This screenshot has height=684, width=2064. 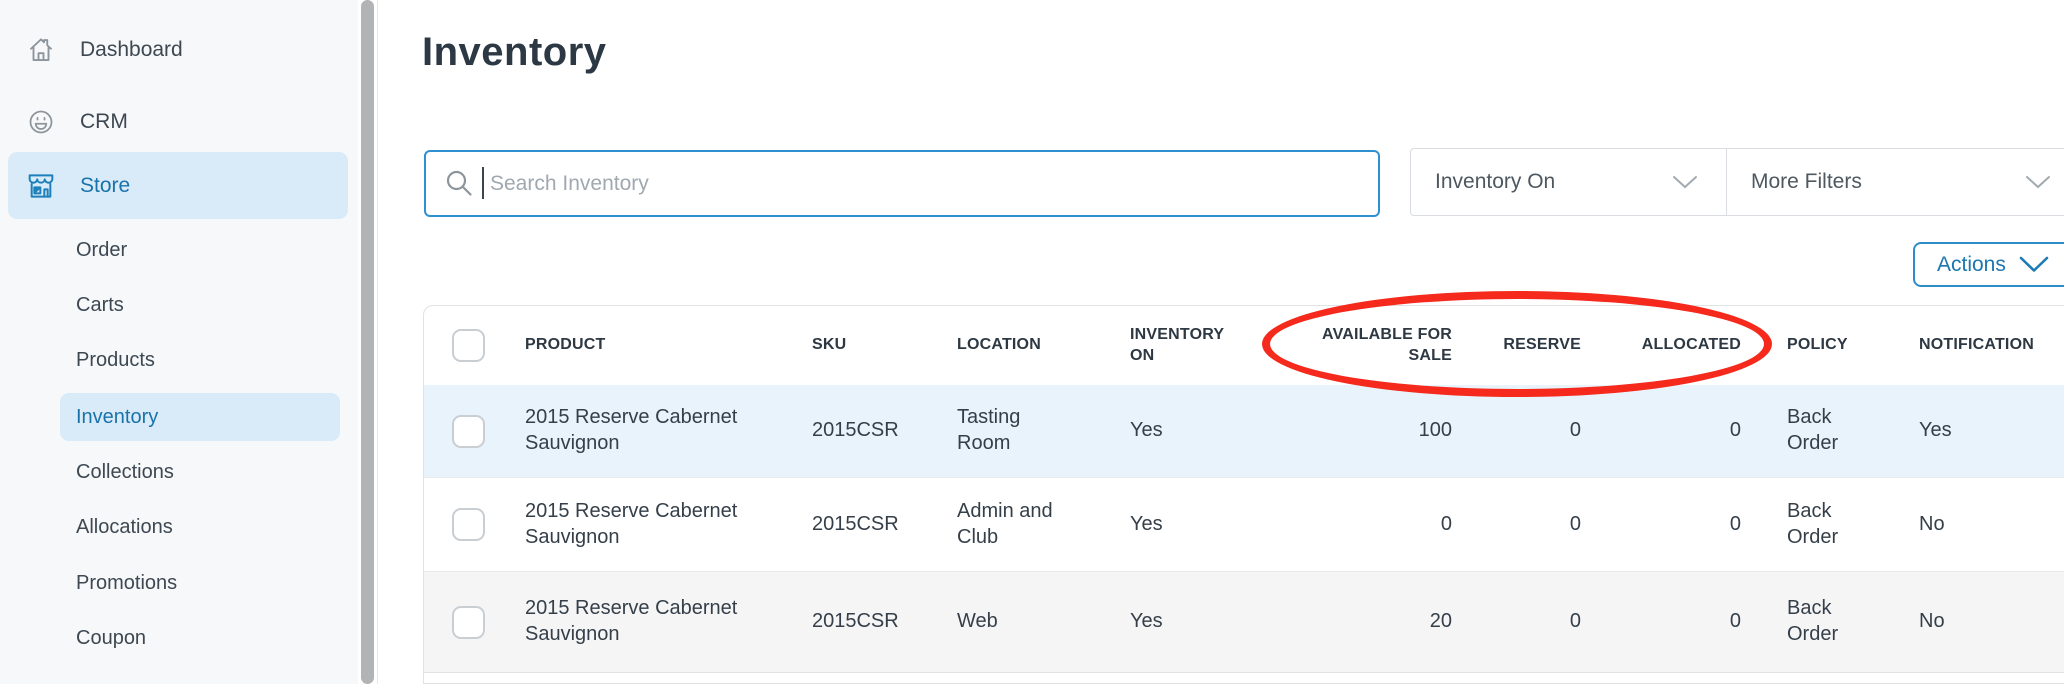 What do you see at coordinates (829, 345) in the screenshot?
I see `column-header-sku: SKU` at bounding box center [829, 345].